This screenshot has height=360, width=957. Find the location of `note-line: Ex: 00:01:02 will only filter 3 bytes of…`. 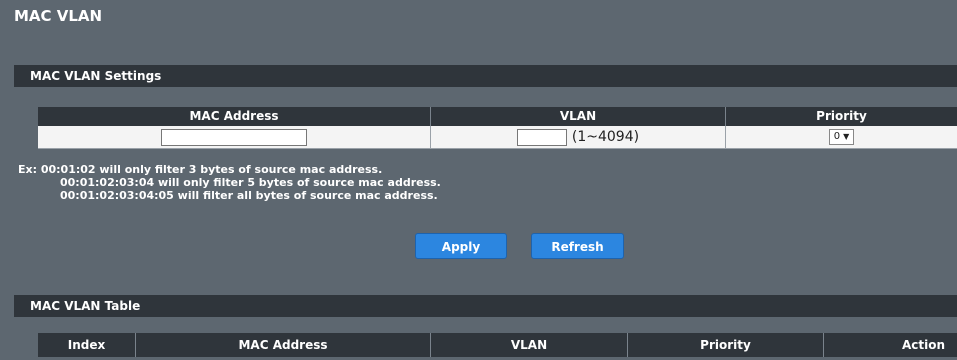

note-line: Ex: 00:01:02 will only filter 3 bytes of… is located at coordinates (200, 169).